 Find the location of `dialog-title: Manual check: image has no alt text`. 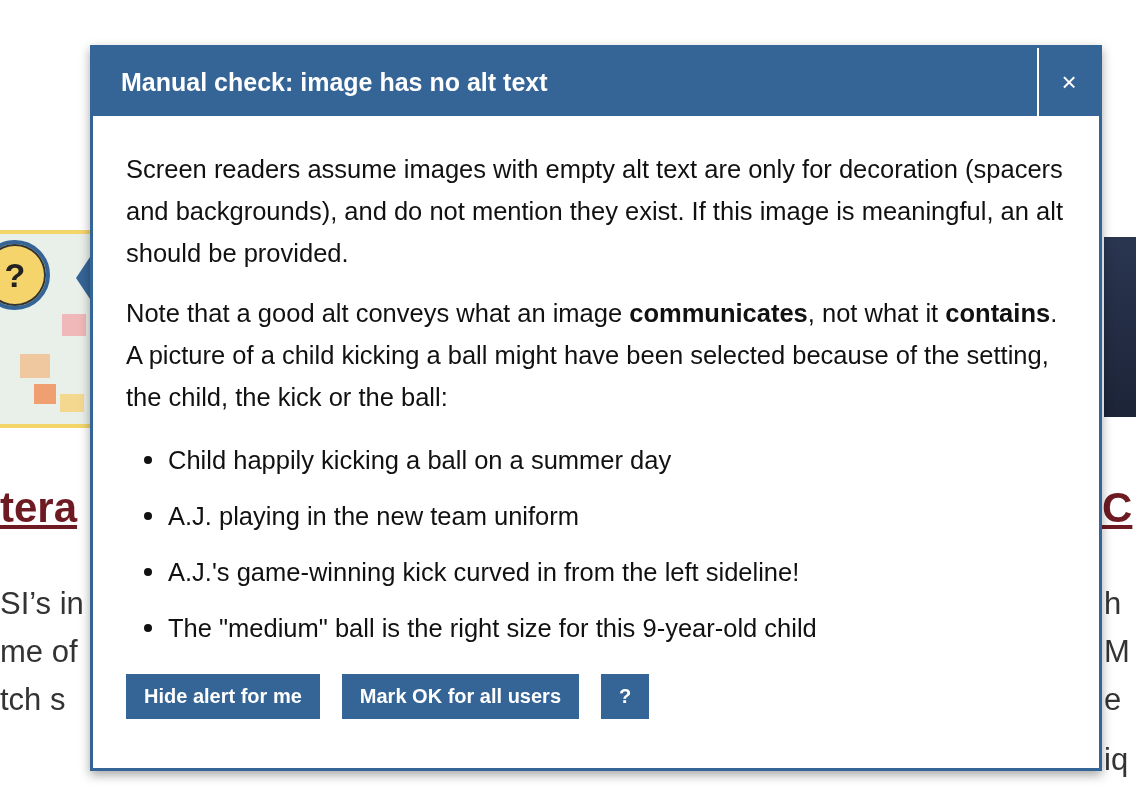

dialog-title: Manual check: image has no alt text is located at coordinates (334, 82).